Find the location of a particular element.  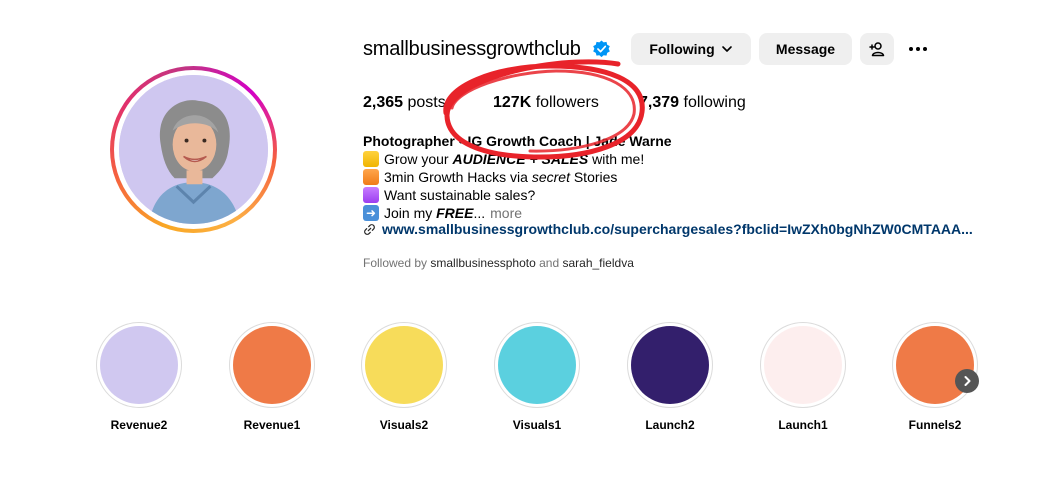

story-highlight: Funnels2 is located at coordinates (935, 377).